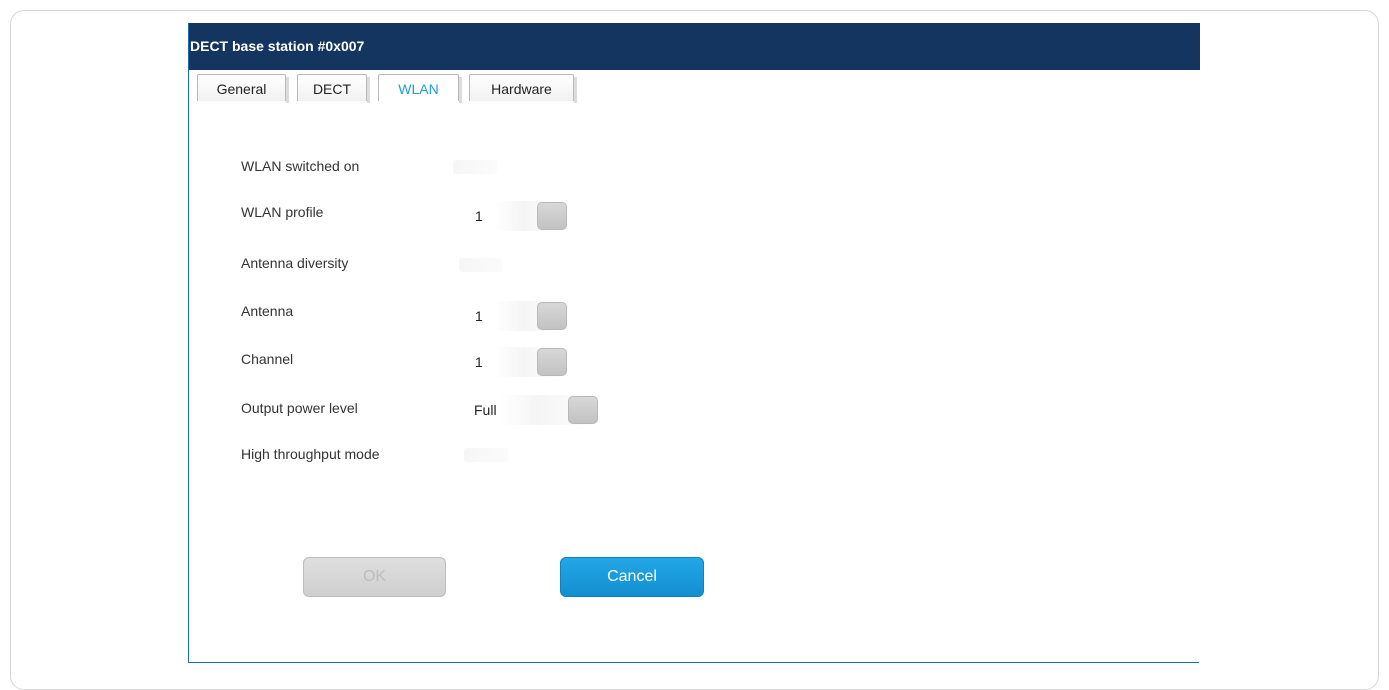  What do you see at coordinates (523, 216) in the screenshot?
I see `wlan-profile-select: 1` at bounding box center [523, 216].